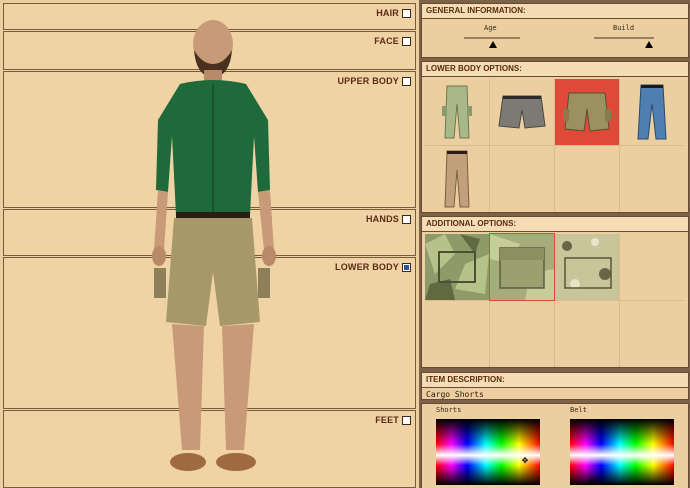 The width and height of the screenshot is (690, 488). I want to click on lower-body-checkbox, so click(406, 267).